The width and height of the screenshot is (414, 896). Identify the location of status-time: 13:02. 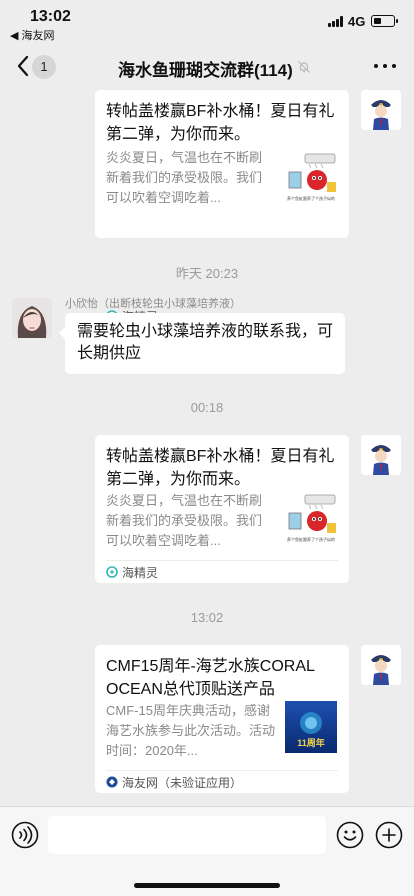
(50, 16).